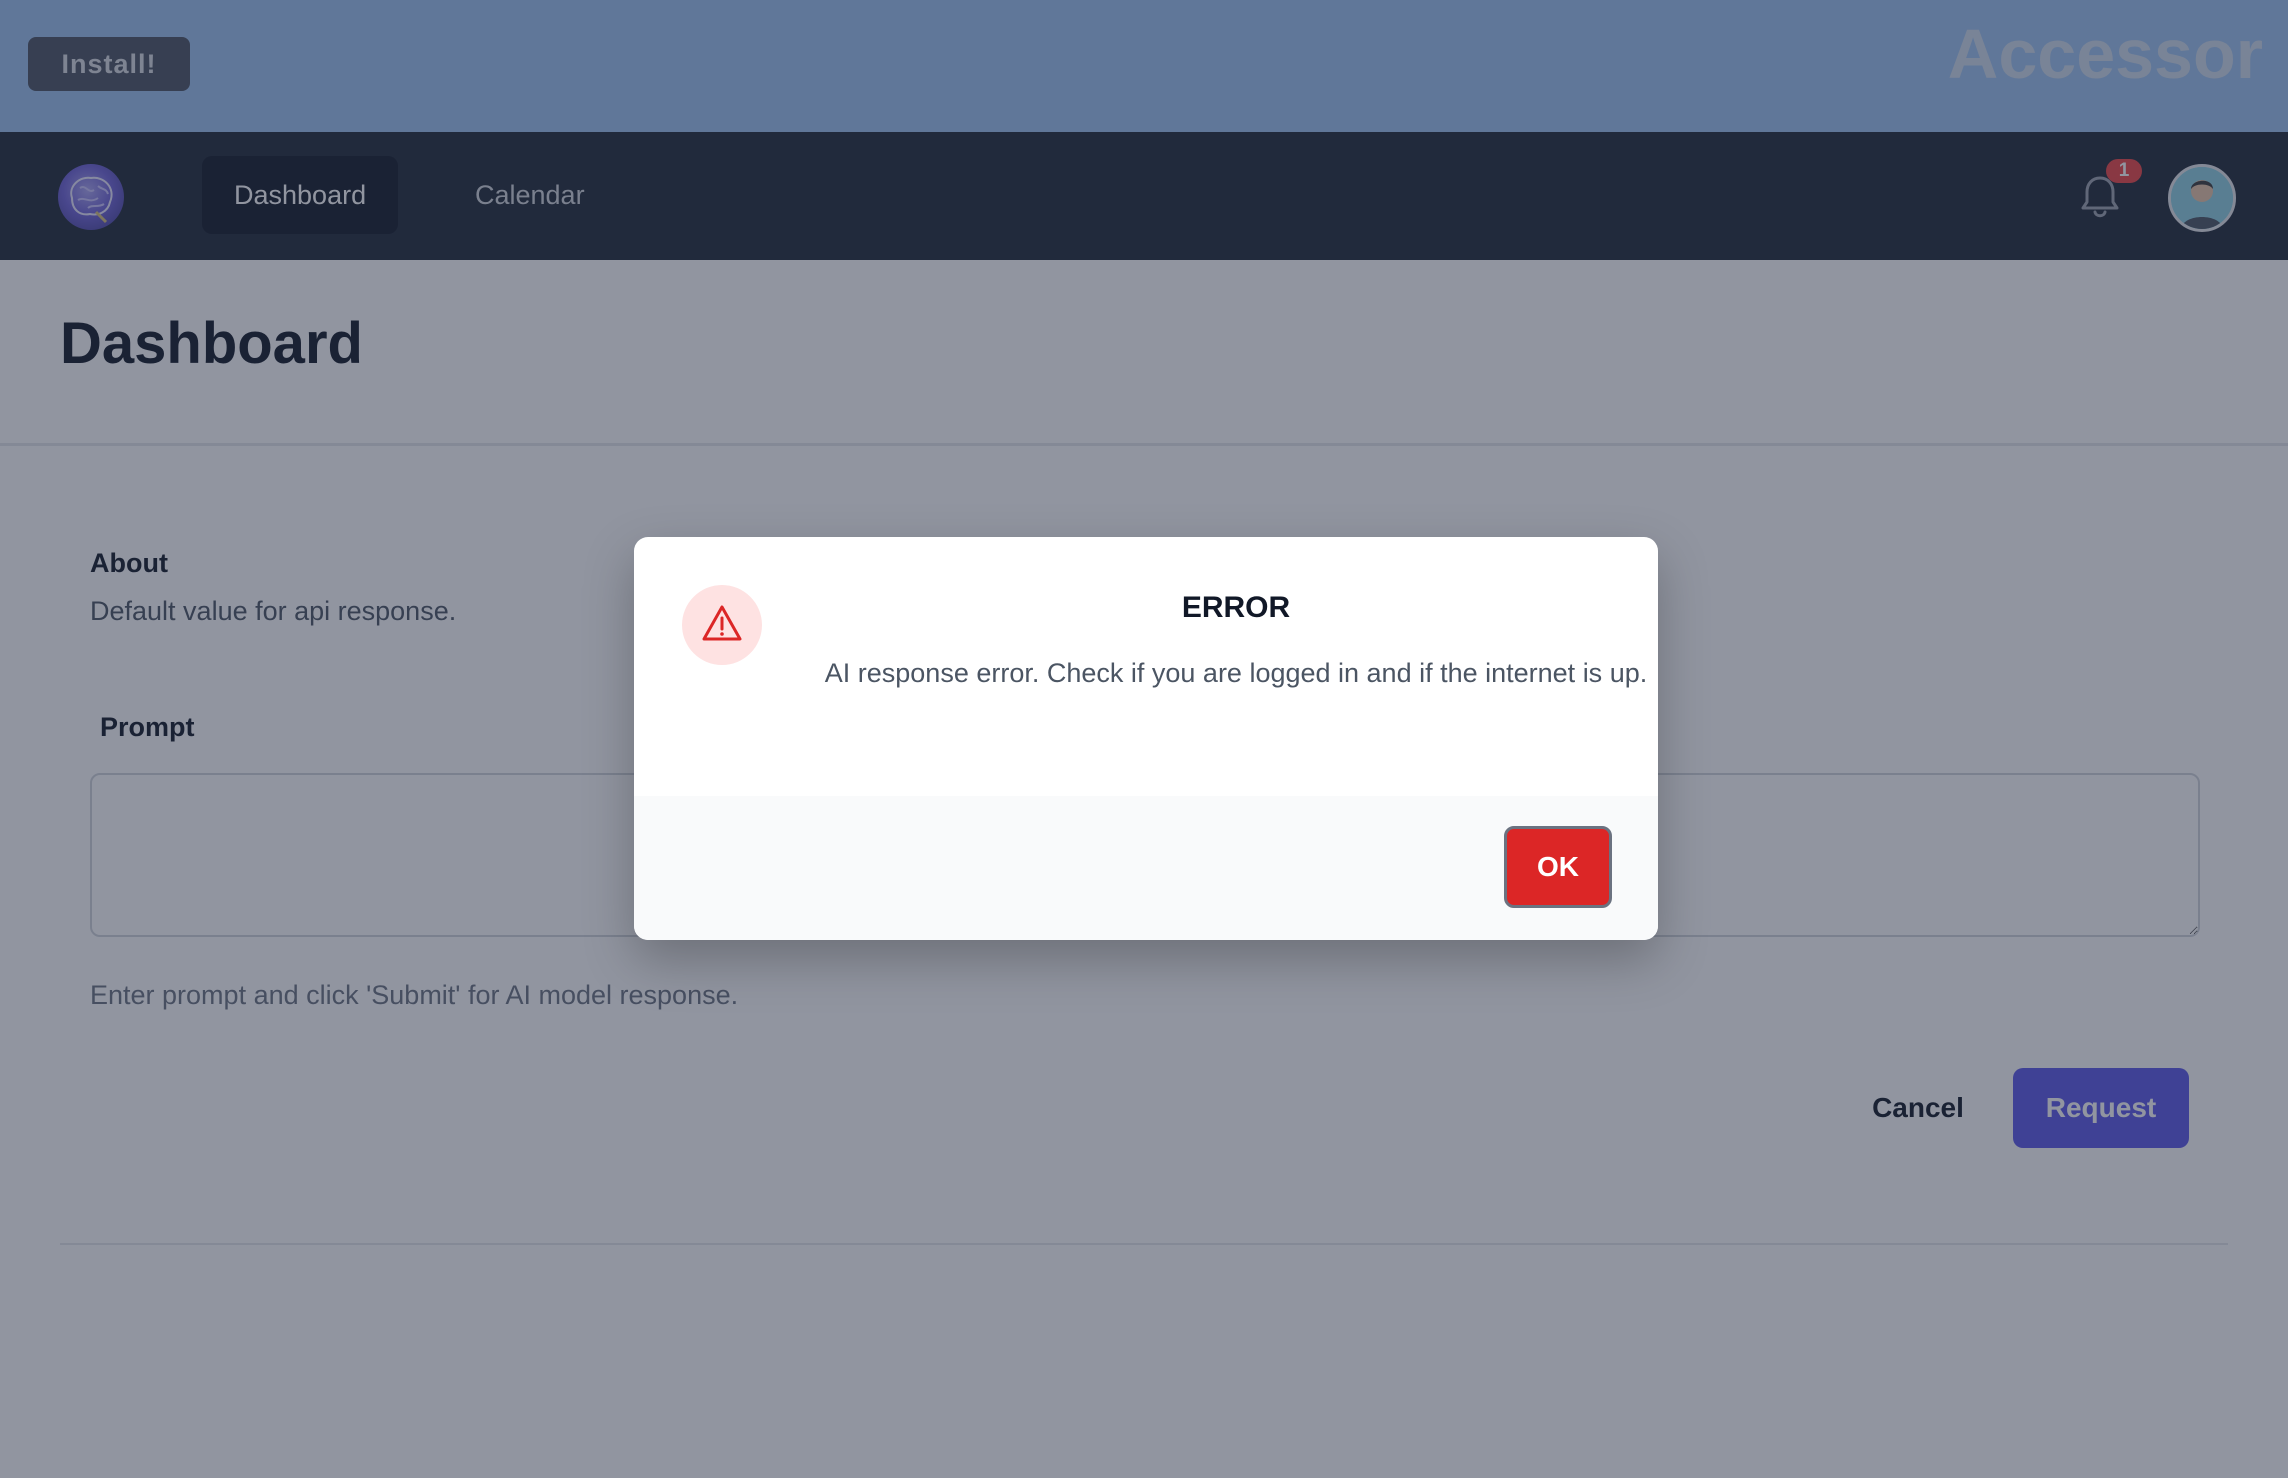 The image size is (2288, 1478). I want to click on dialog-footer: OK, so click(1146, 868).